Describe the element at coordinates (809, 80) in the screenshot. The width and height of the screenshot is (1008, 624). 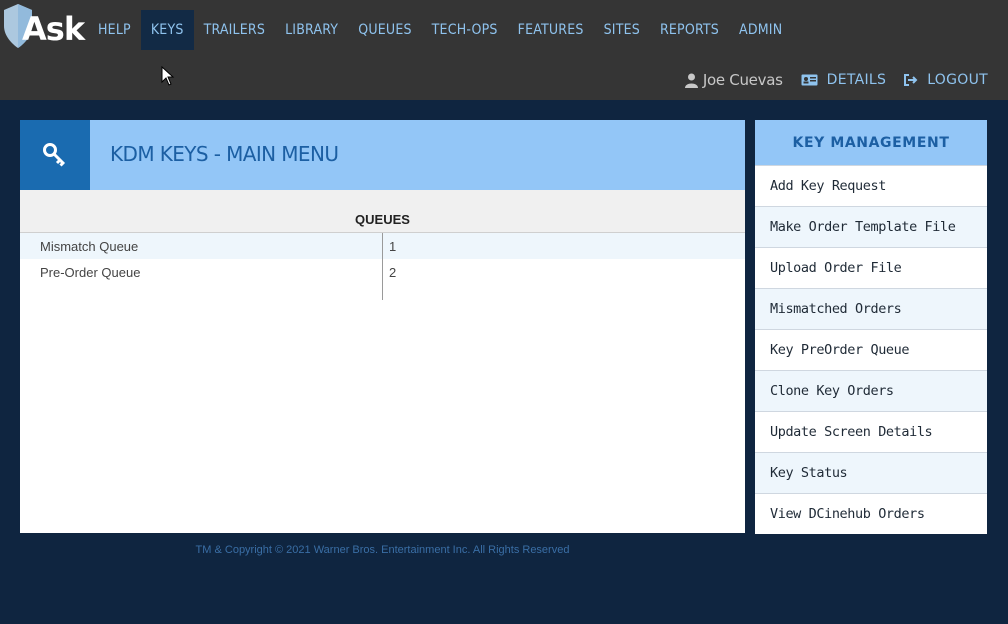
I see `id-card-icon` at that location.